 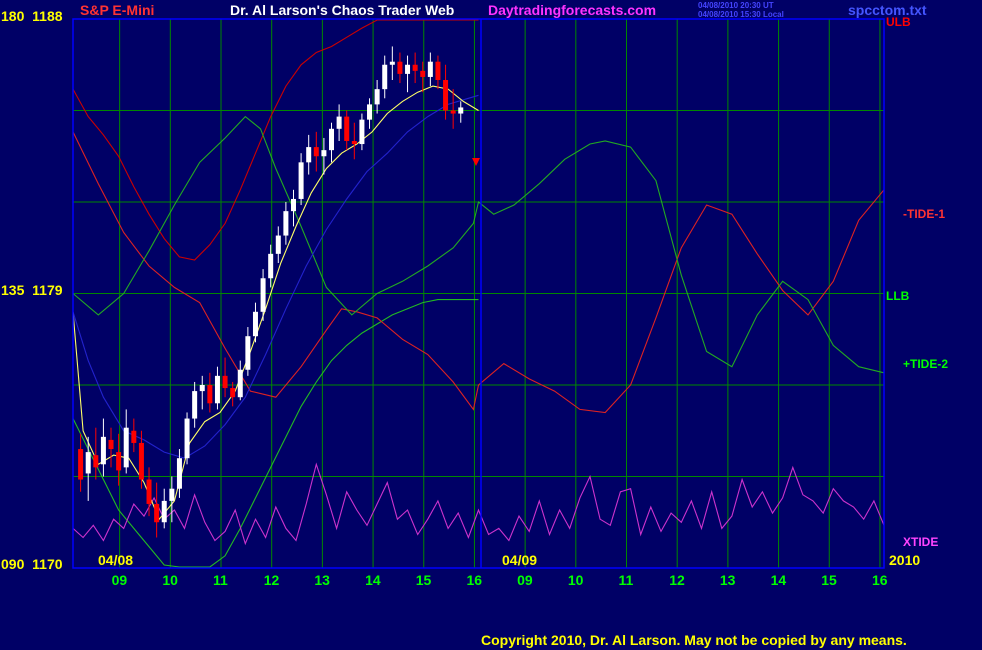 What do you see at coordinates (778, 580) in the screenshot?
I see `x-tick-label: 14` at bounding box center [778, 580].